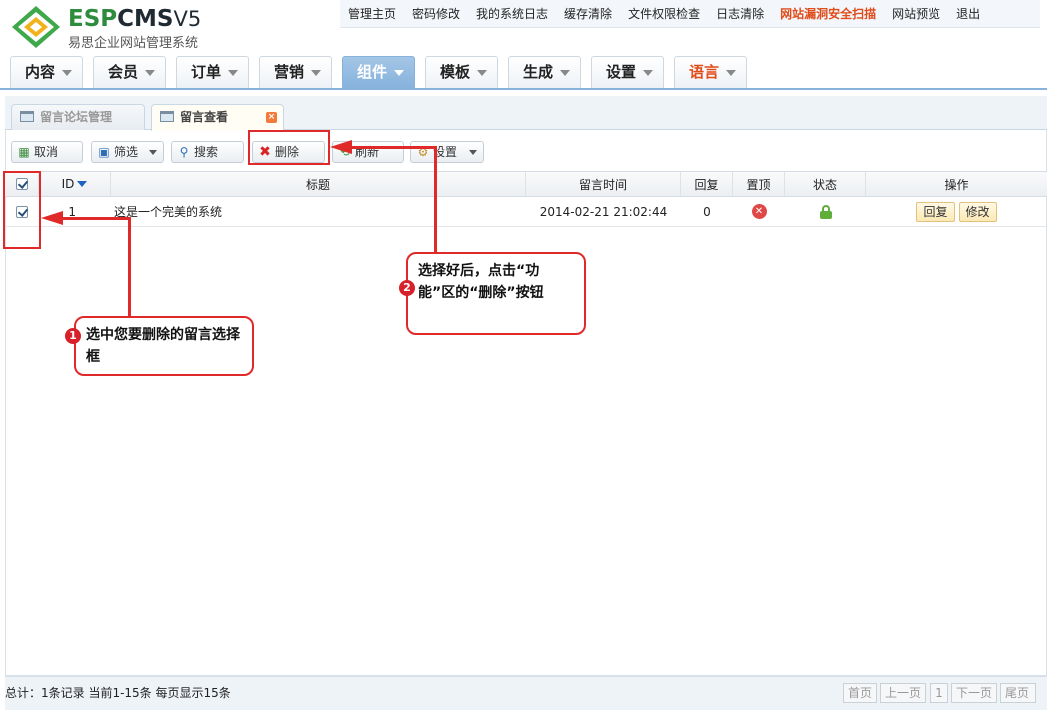 This screenshot has height=712, width=1047. I want to click on annotation-number-2: 2, so click(407, 288).